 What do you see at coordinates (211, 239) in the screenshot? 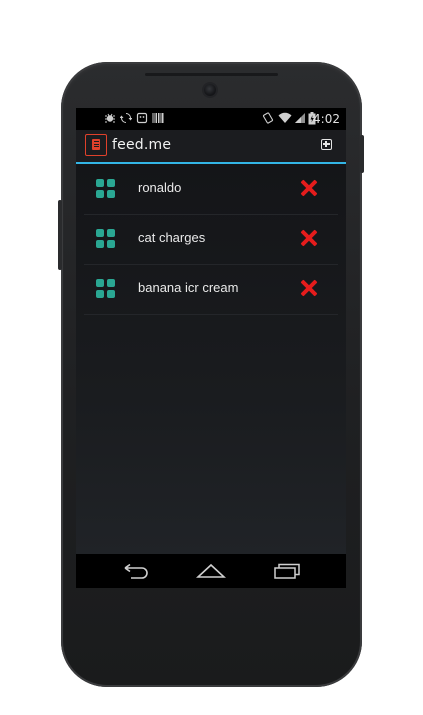
I see `list-item: cat charges` at bounding box center [211, 239].